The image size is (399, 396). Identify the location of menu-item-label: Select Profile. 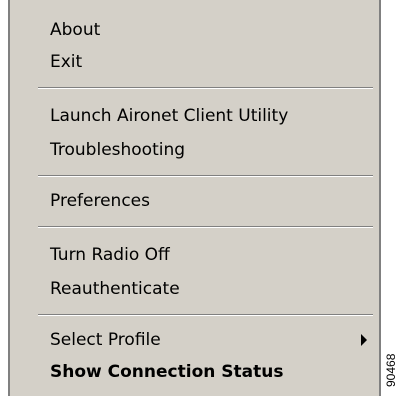
(105, 340).